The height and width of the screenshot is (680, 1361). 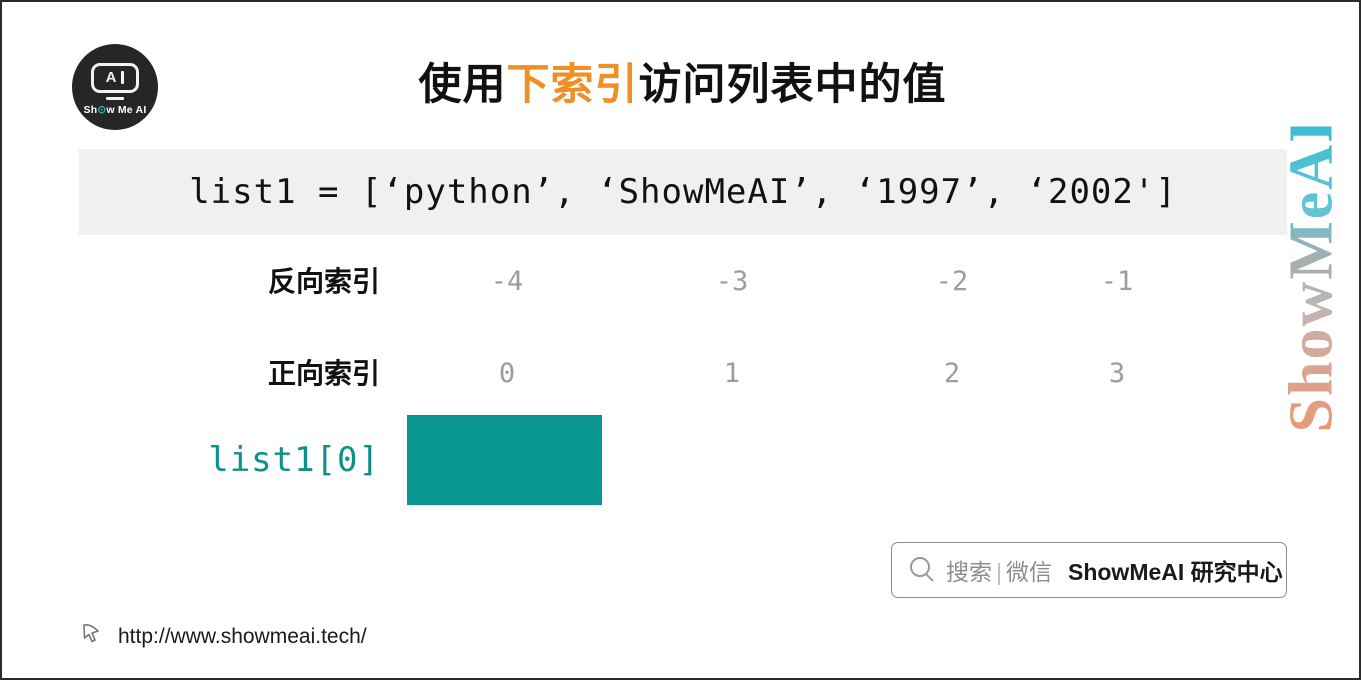 I want to click on expression-row: list1[0], so click(x=681, y=460).